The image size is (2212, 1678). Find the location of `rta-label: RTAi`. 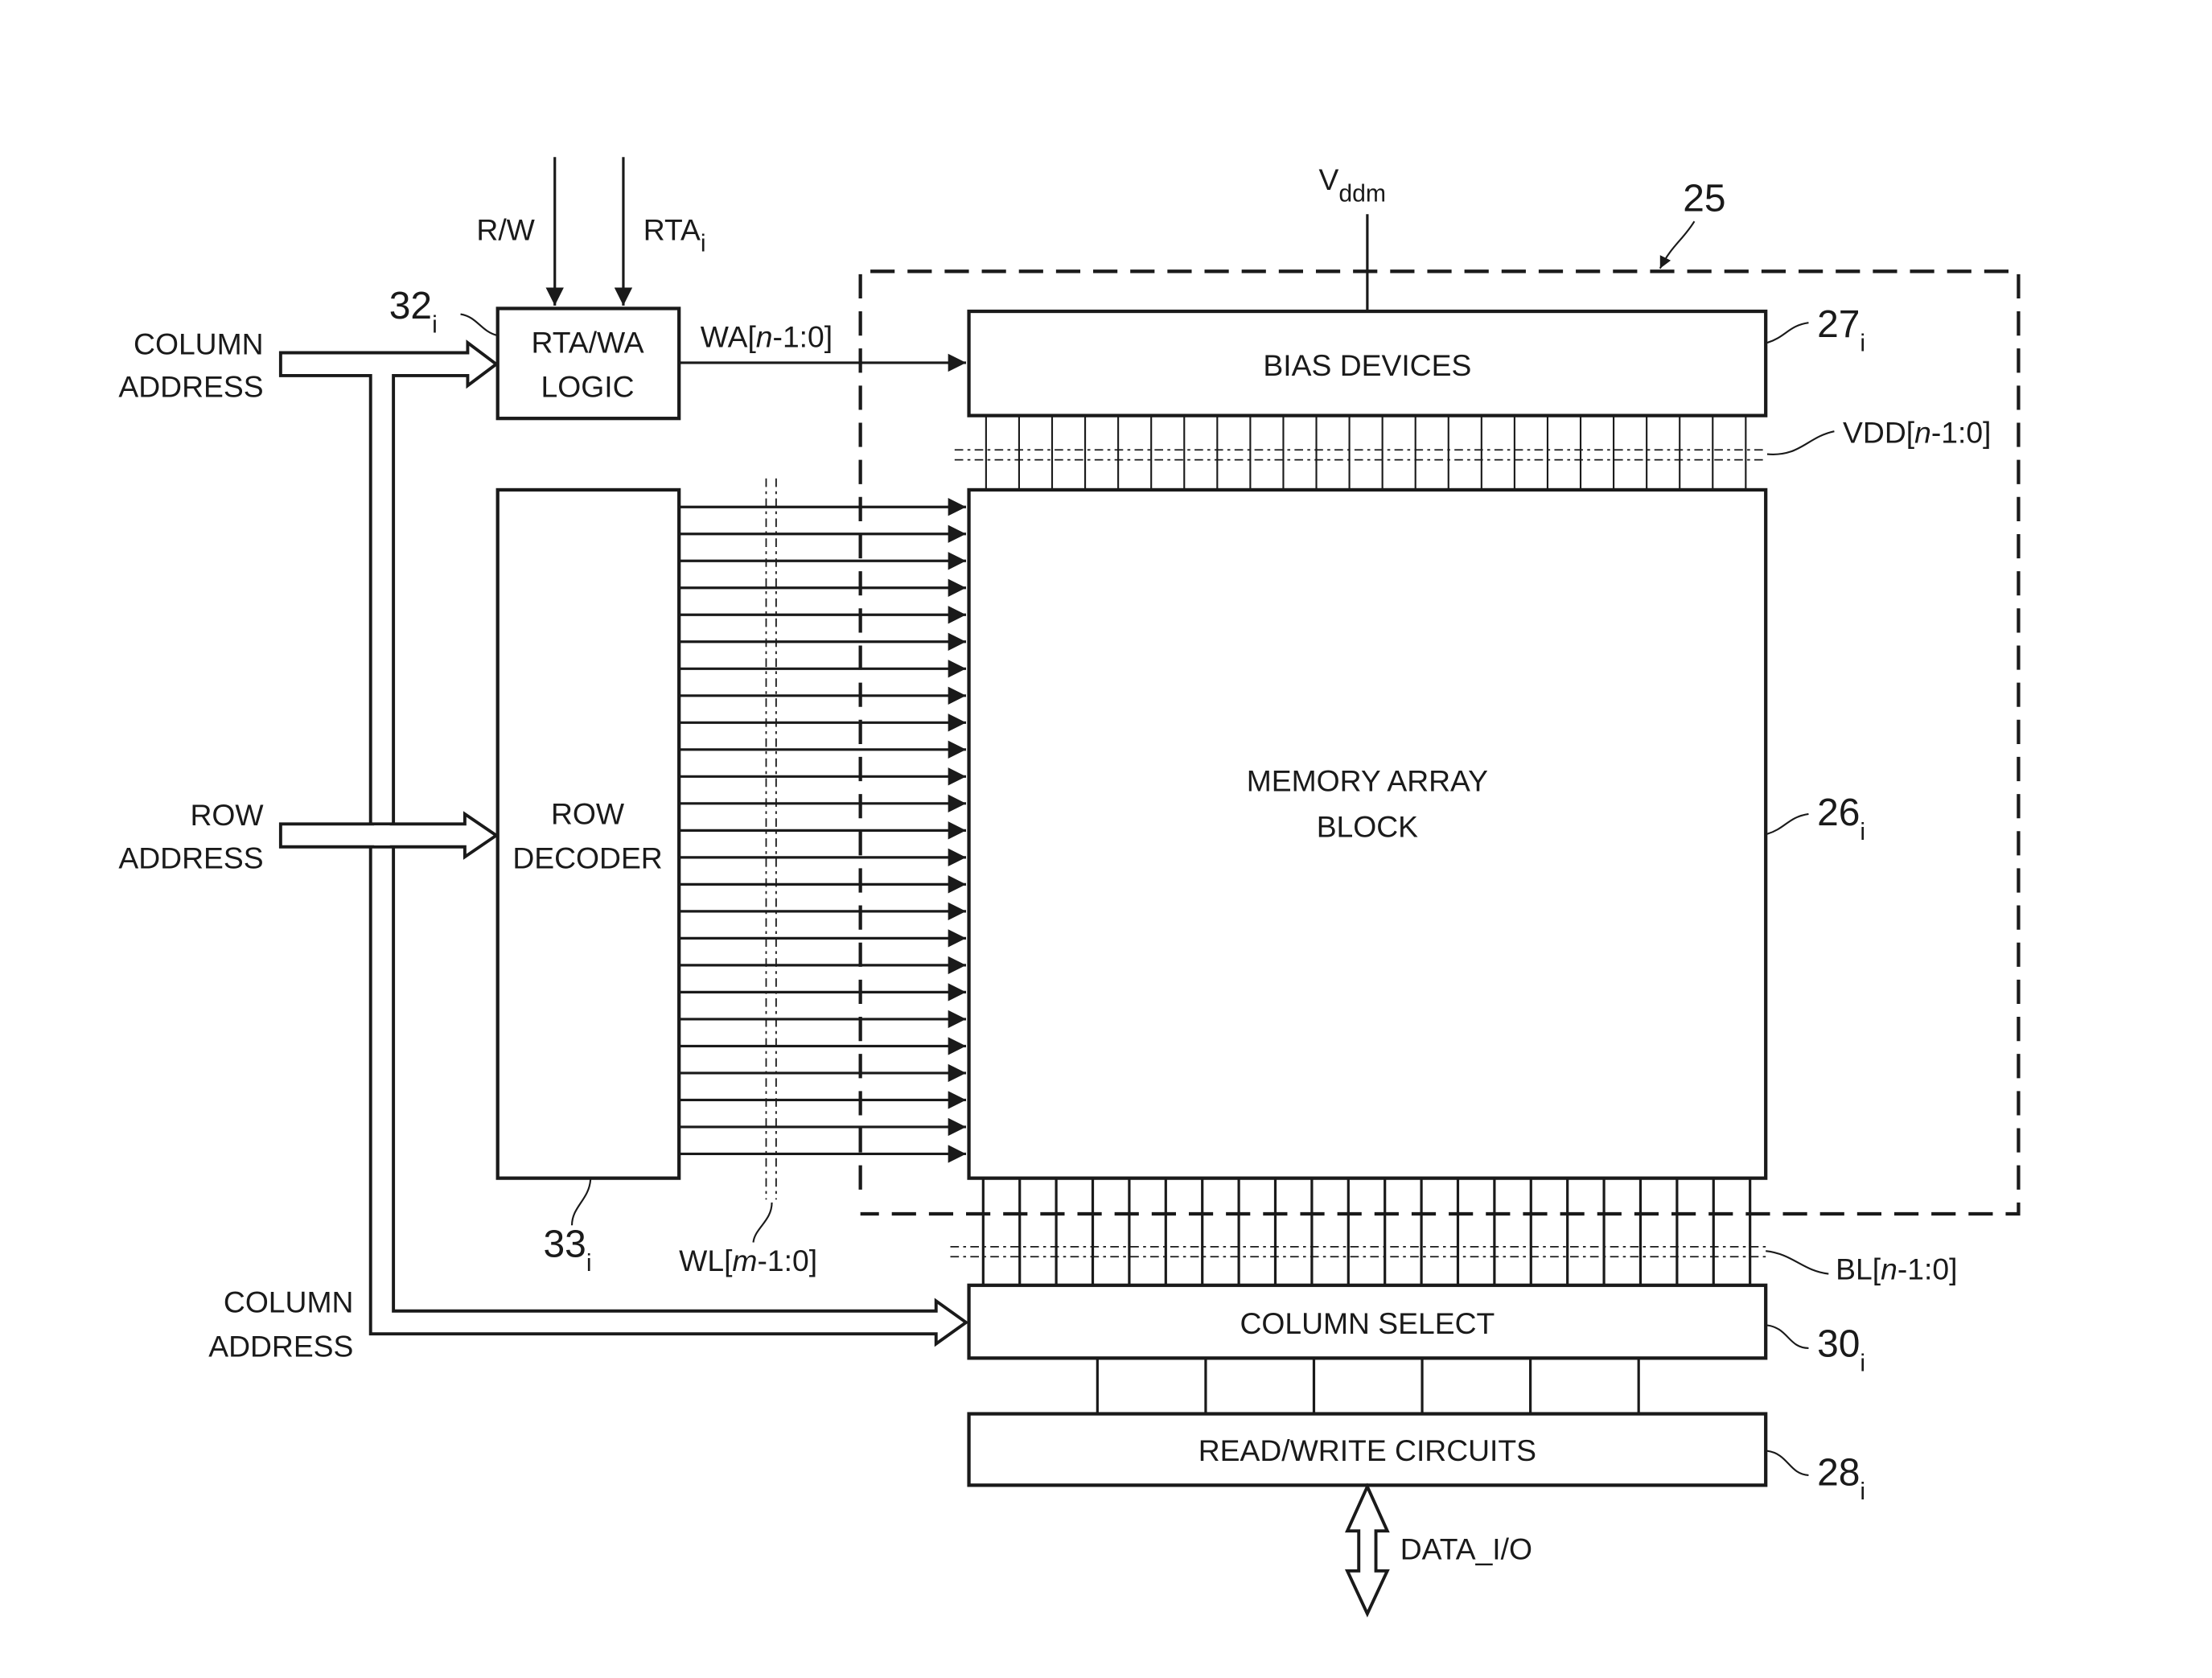

rta-label: RTAi is located at coordinates (674, 235).